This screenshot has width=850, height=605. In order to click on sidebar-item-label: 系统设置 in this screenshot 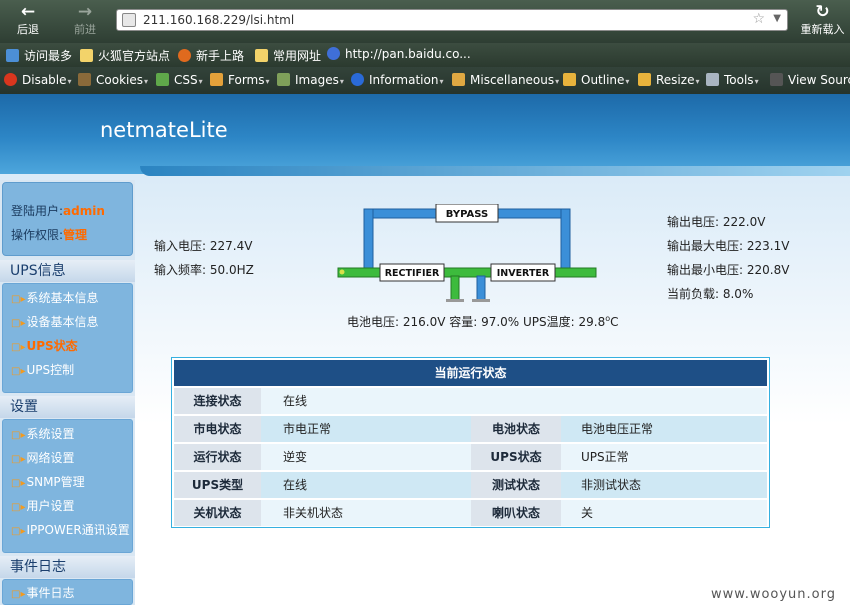, I will do `click(50, 434)`.